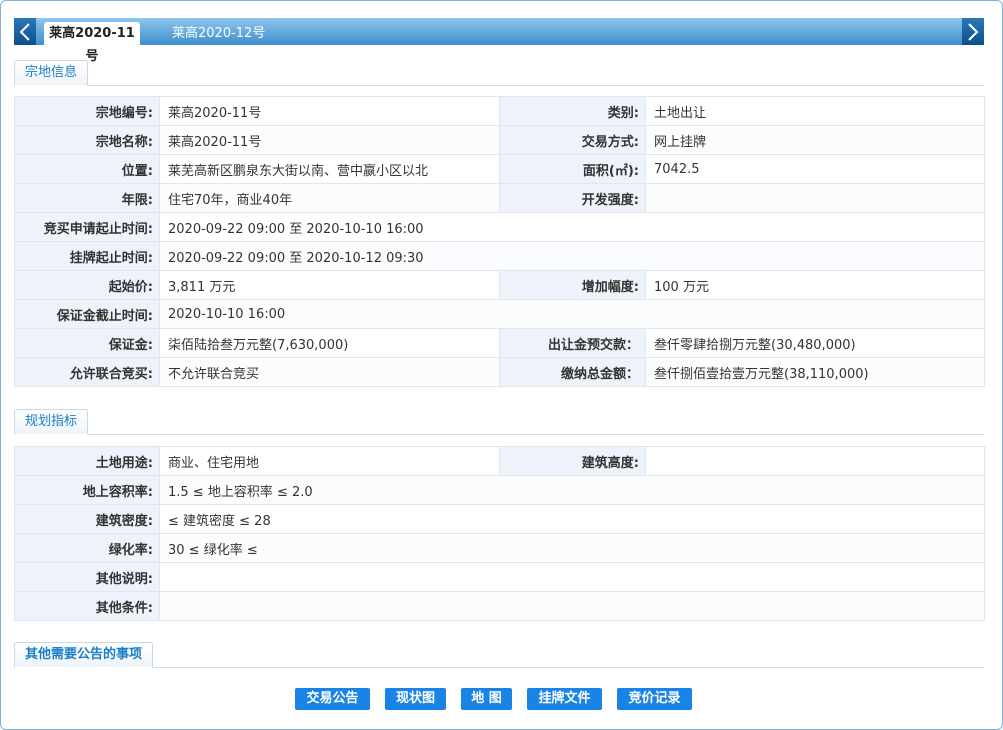  What do you see at coordinates (87, 461) in the screenshot?
I see `land-use-label: 土地用途:` at bounding box center [87, 461].